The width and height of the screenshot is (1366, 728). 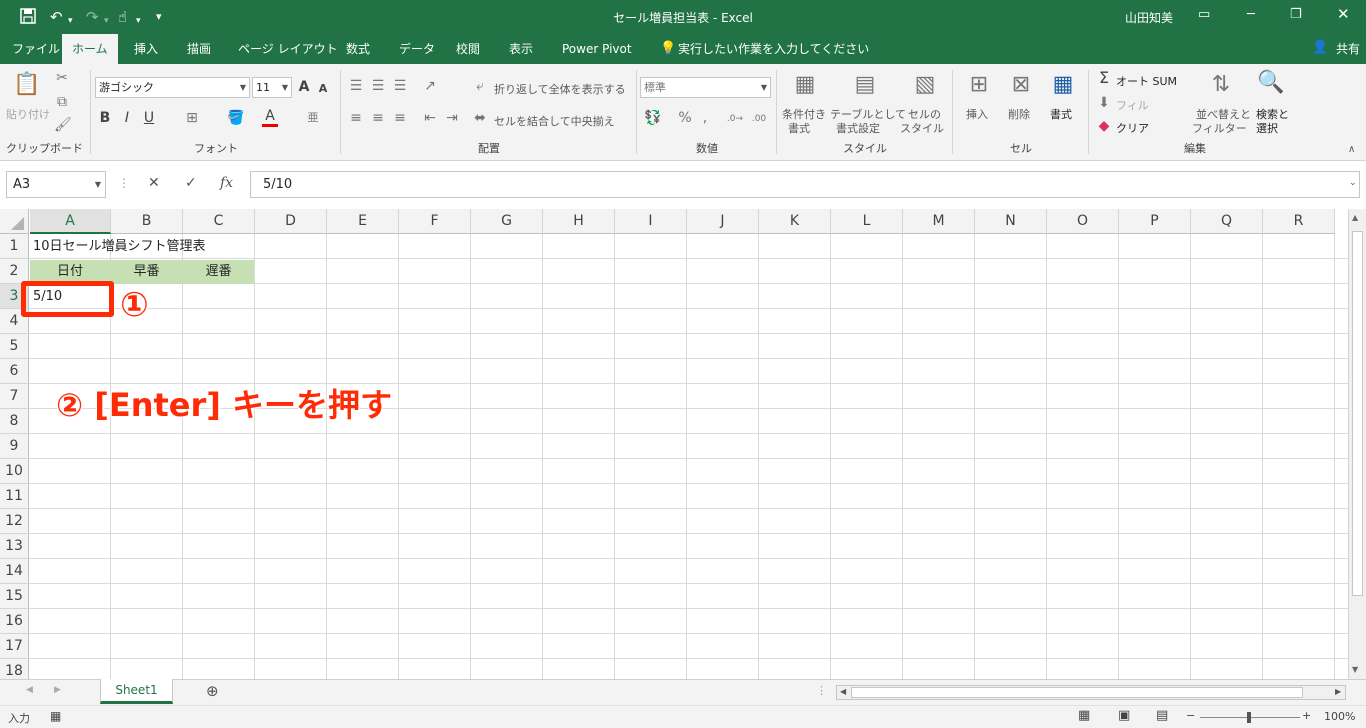 I want to click on cancel-entry-icon: ✕, so click(x=154, y=184).